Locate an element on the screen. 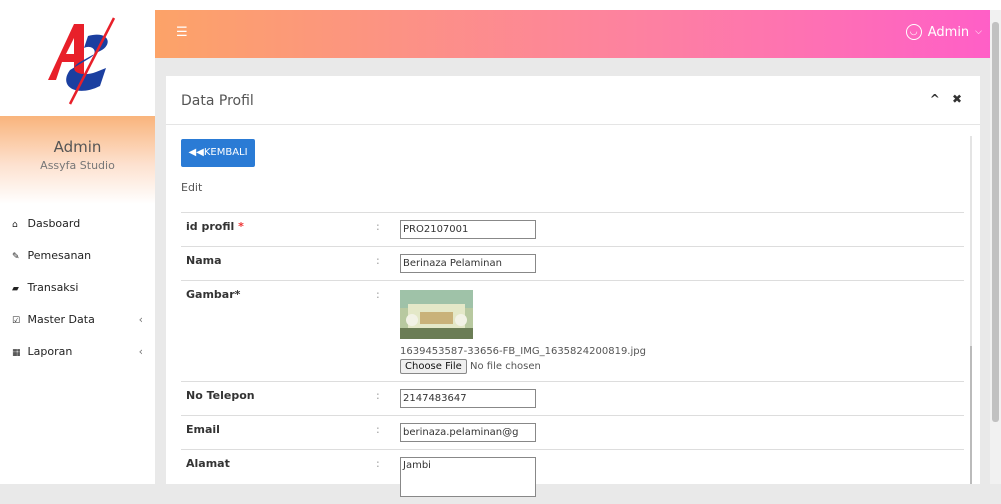  home-icon: ⌂ is located at coordinates (18, 225).